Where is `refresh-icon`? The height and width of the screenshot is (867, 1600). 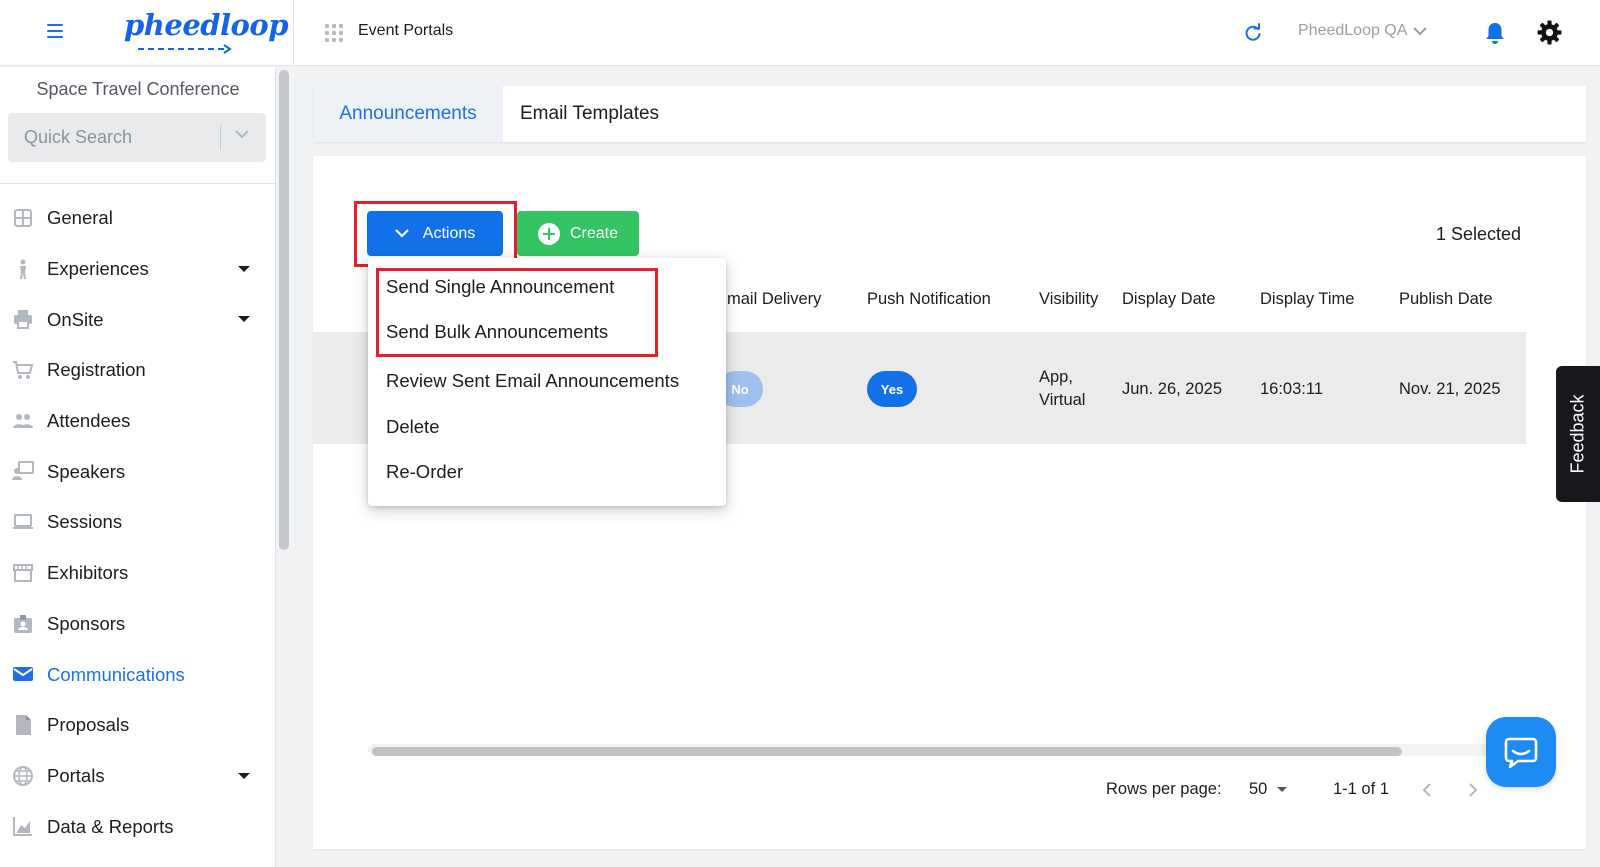
refresh-icon is located at coordinates (1253, 33).